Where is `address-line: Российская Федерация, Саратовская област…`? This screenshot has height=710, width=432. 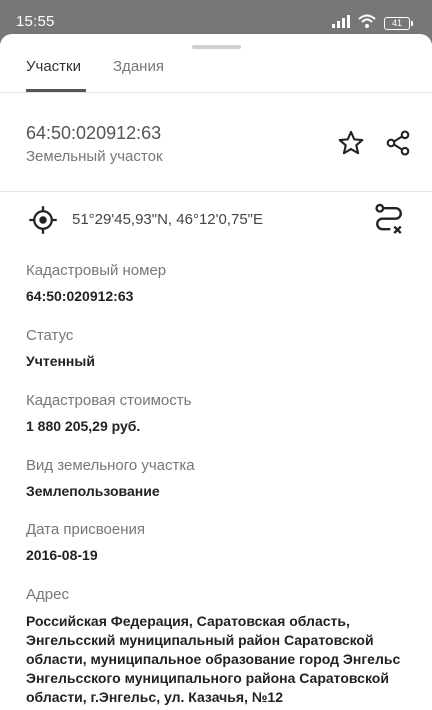 address-line: Российская Федерация, Саратовская област… is located at coordinates (188, 621).